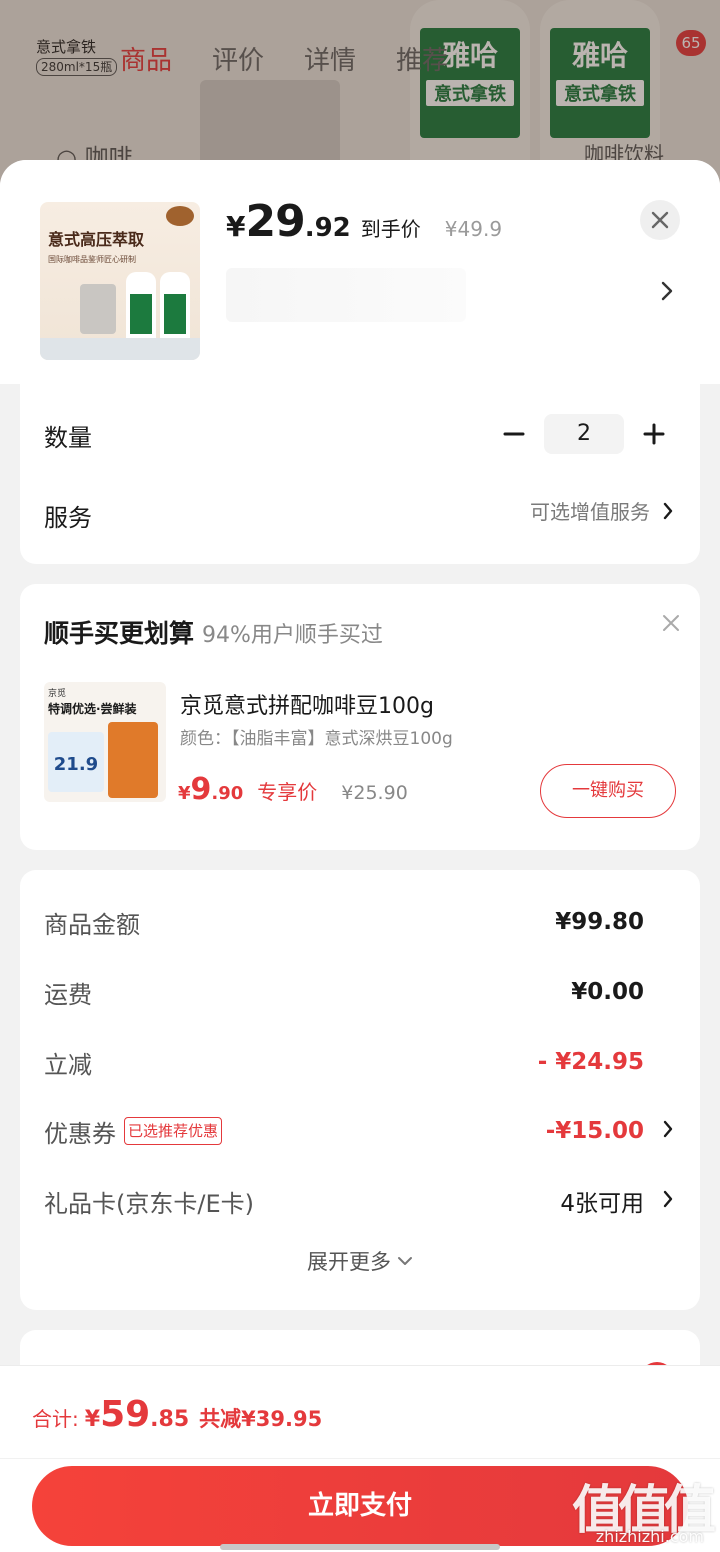  What do you see at coordinates (227, 793) in the screenshot?
I see `price-decimal: .90` at bounding box center [227, 793].